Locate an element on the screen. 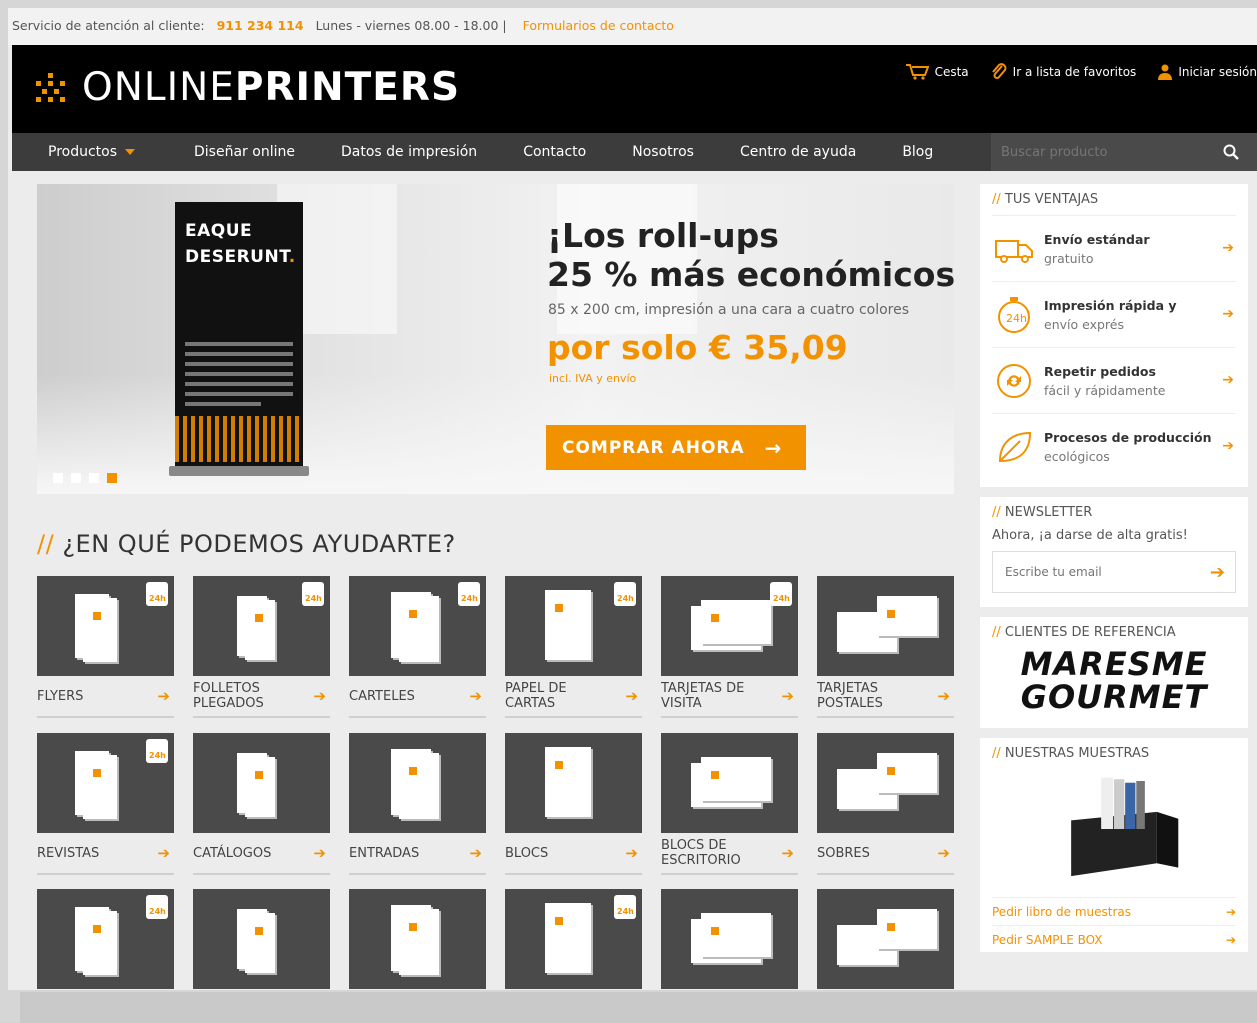  advantage-express: 24h Impresión rápida y envío exprés ➔ is located at coordinates (1114, 314).